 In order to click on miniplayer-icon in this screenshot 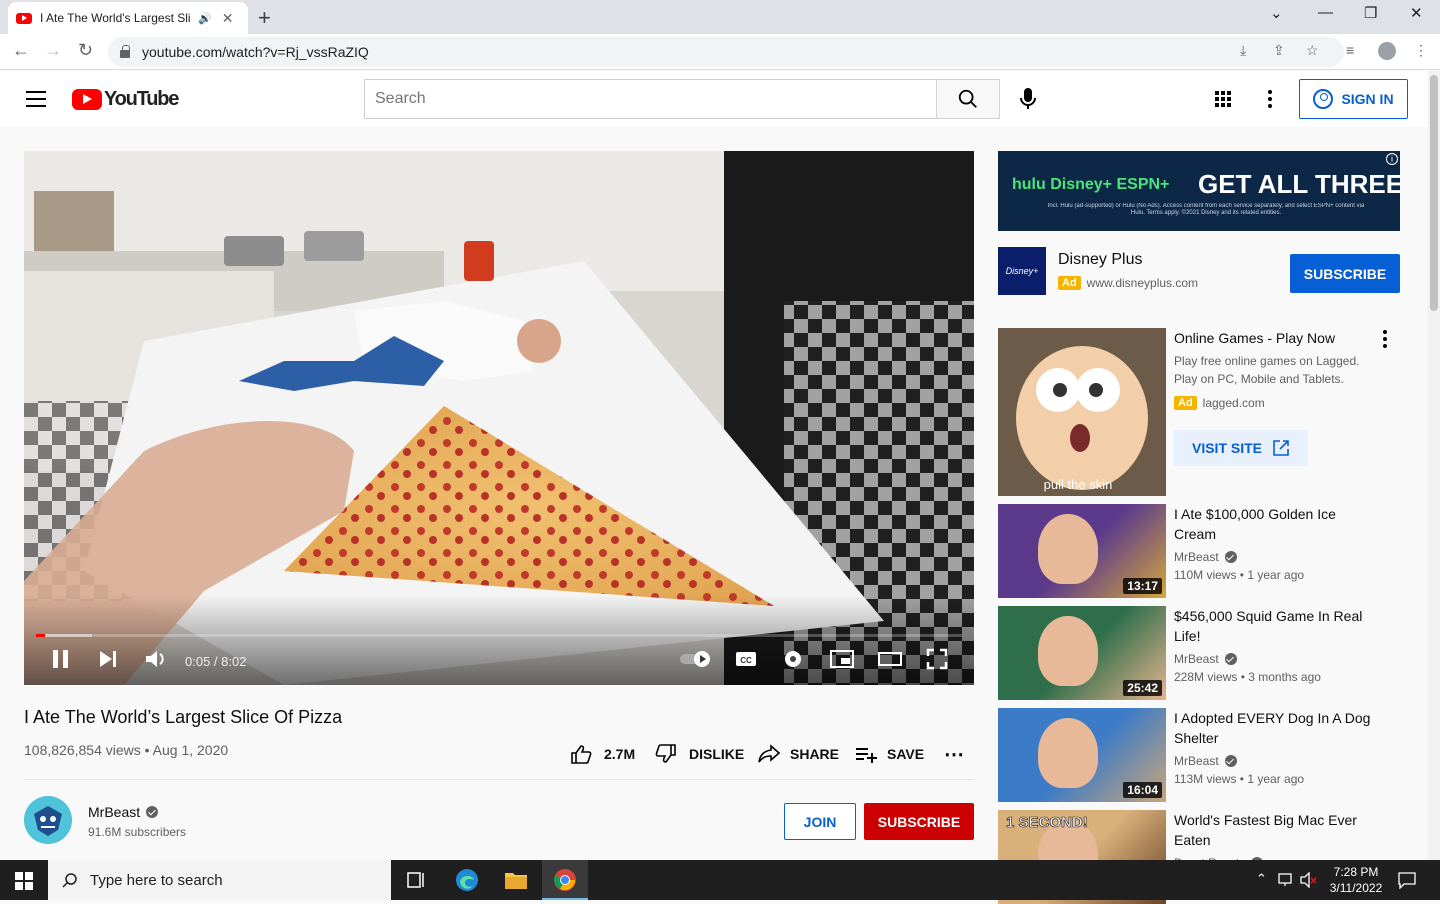, I will do `click(842, 659)`.